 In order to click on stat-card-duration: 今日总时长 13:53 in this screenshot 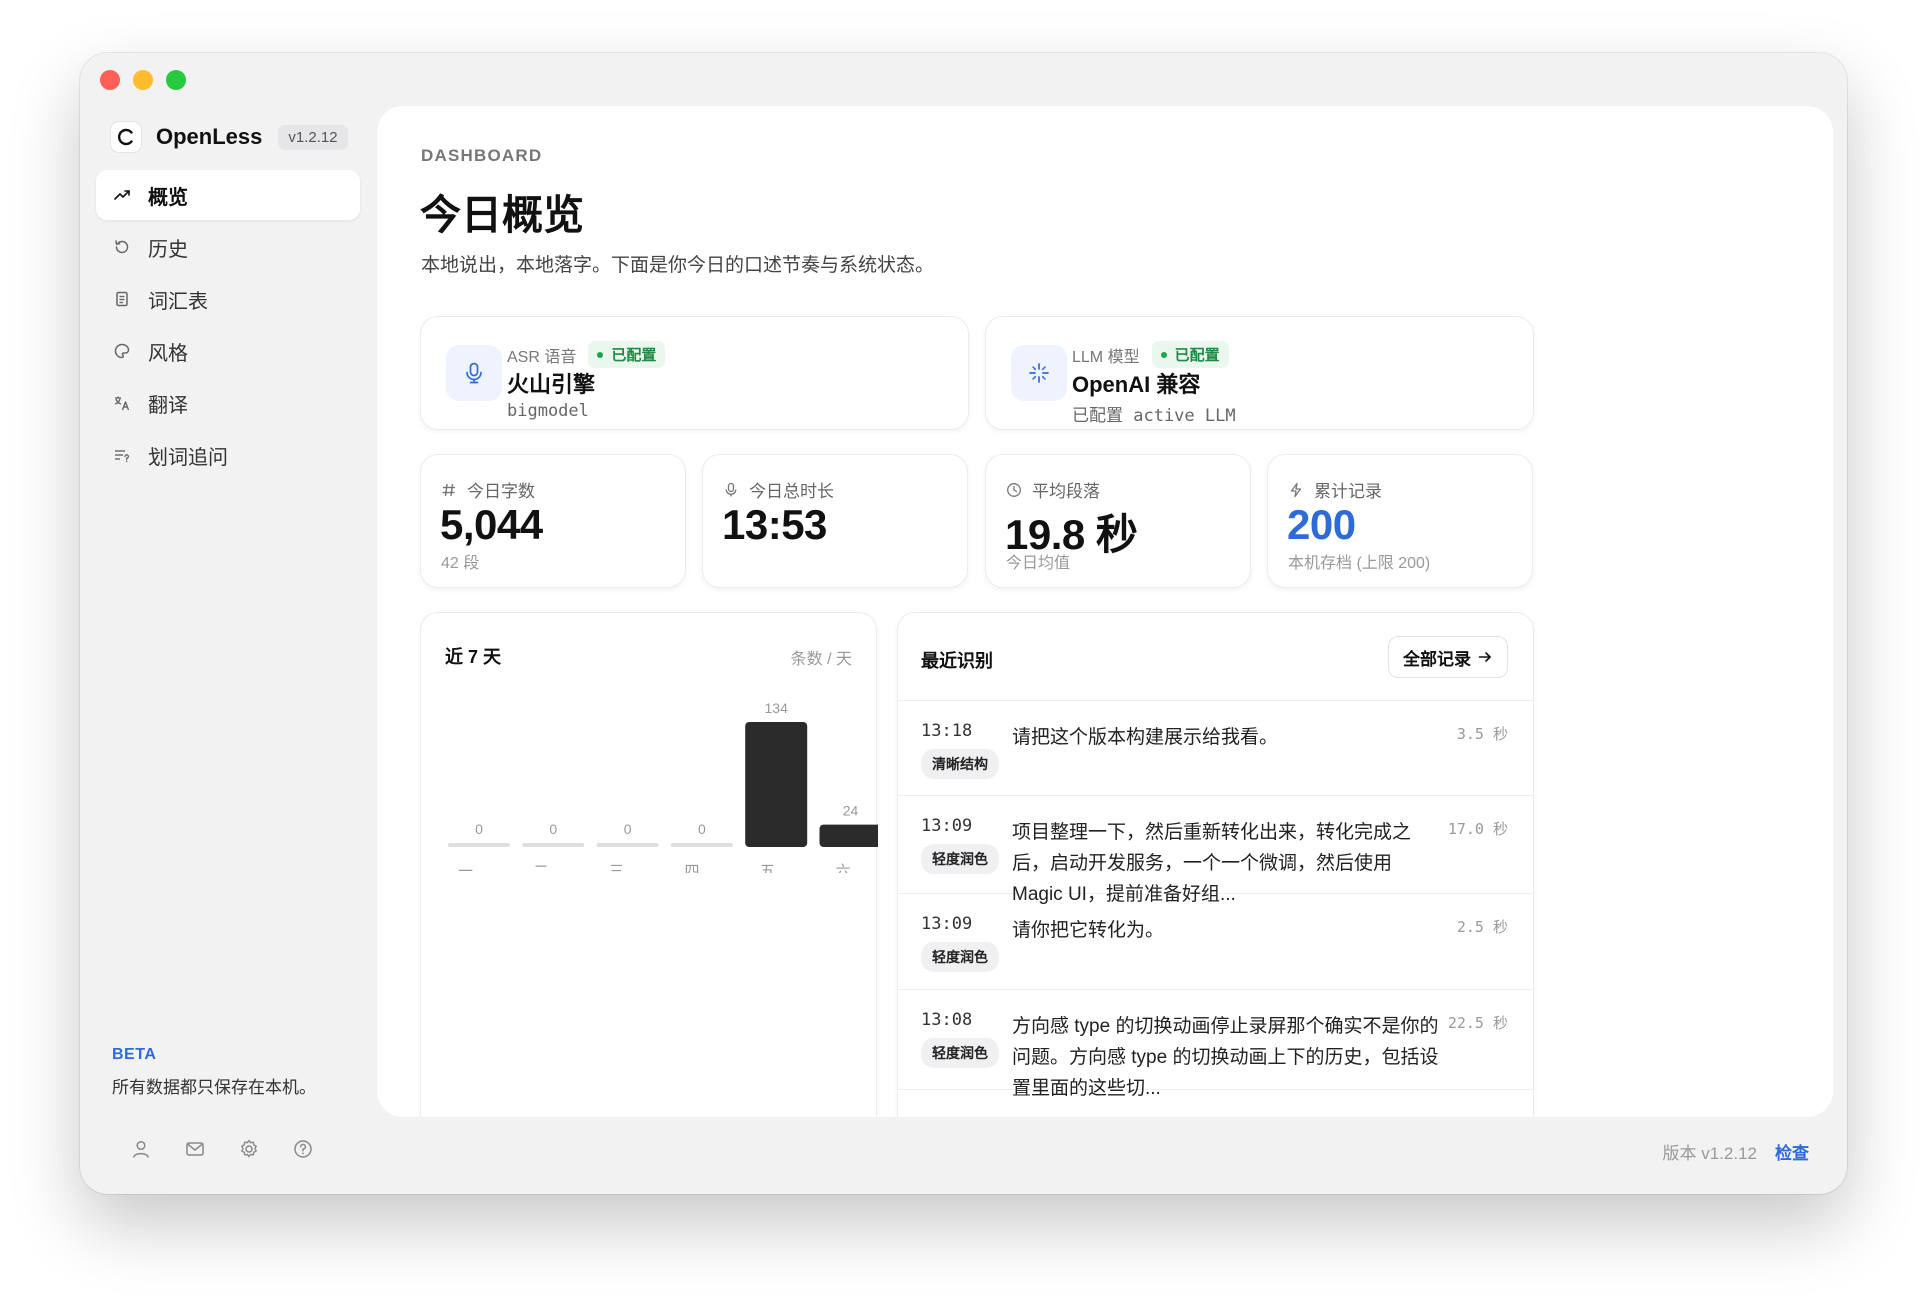, I will do `click(835, 521)`.